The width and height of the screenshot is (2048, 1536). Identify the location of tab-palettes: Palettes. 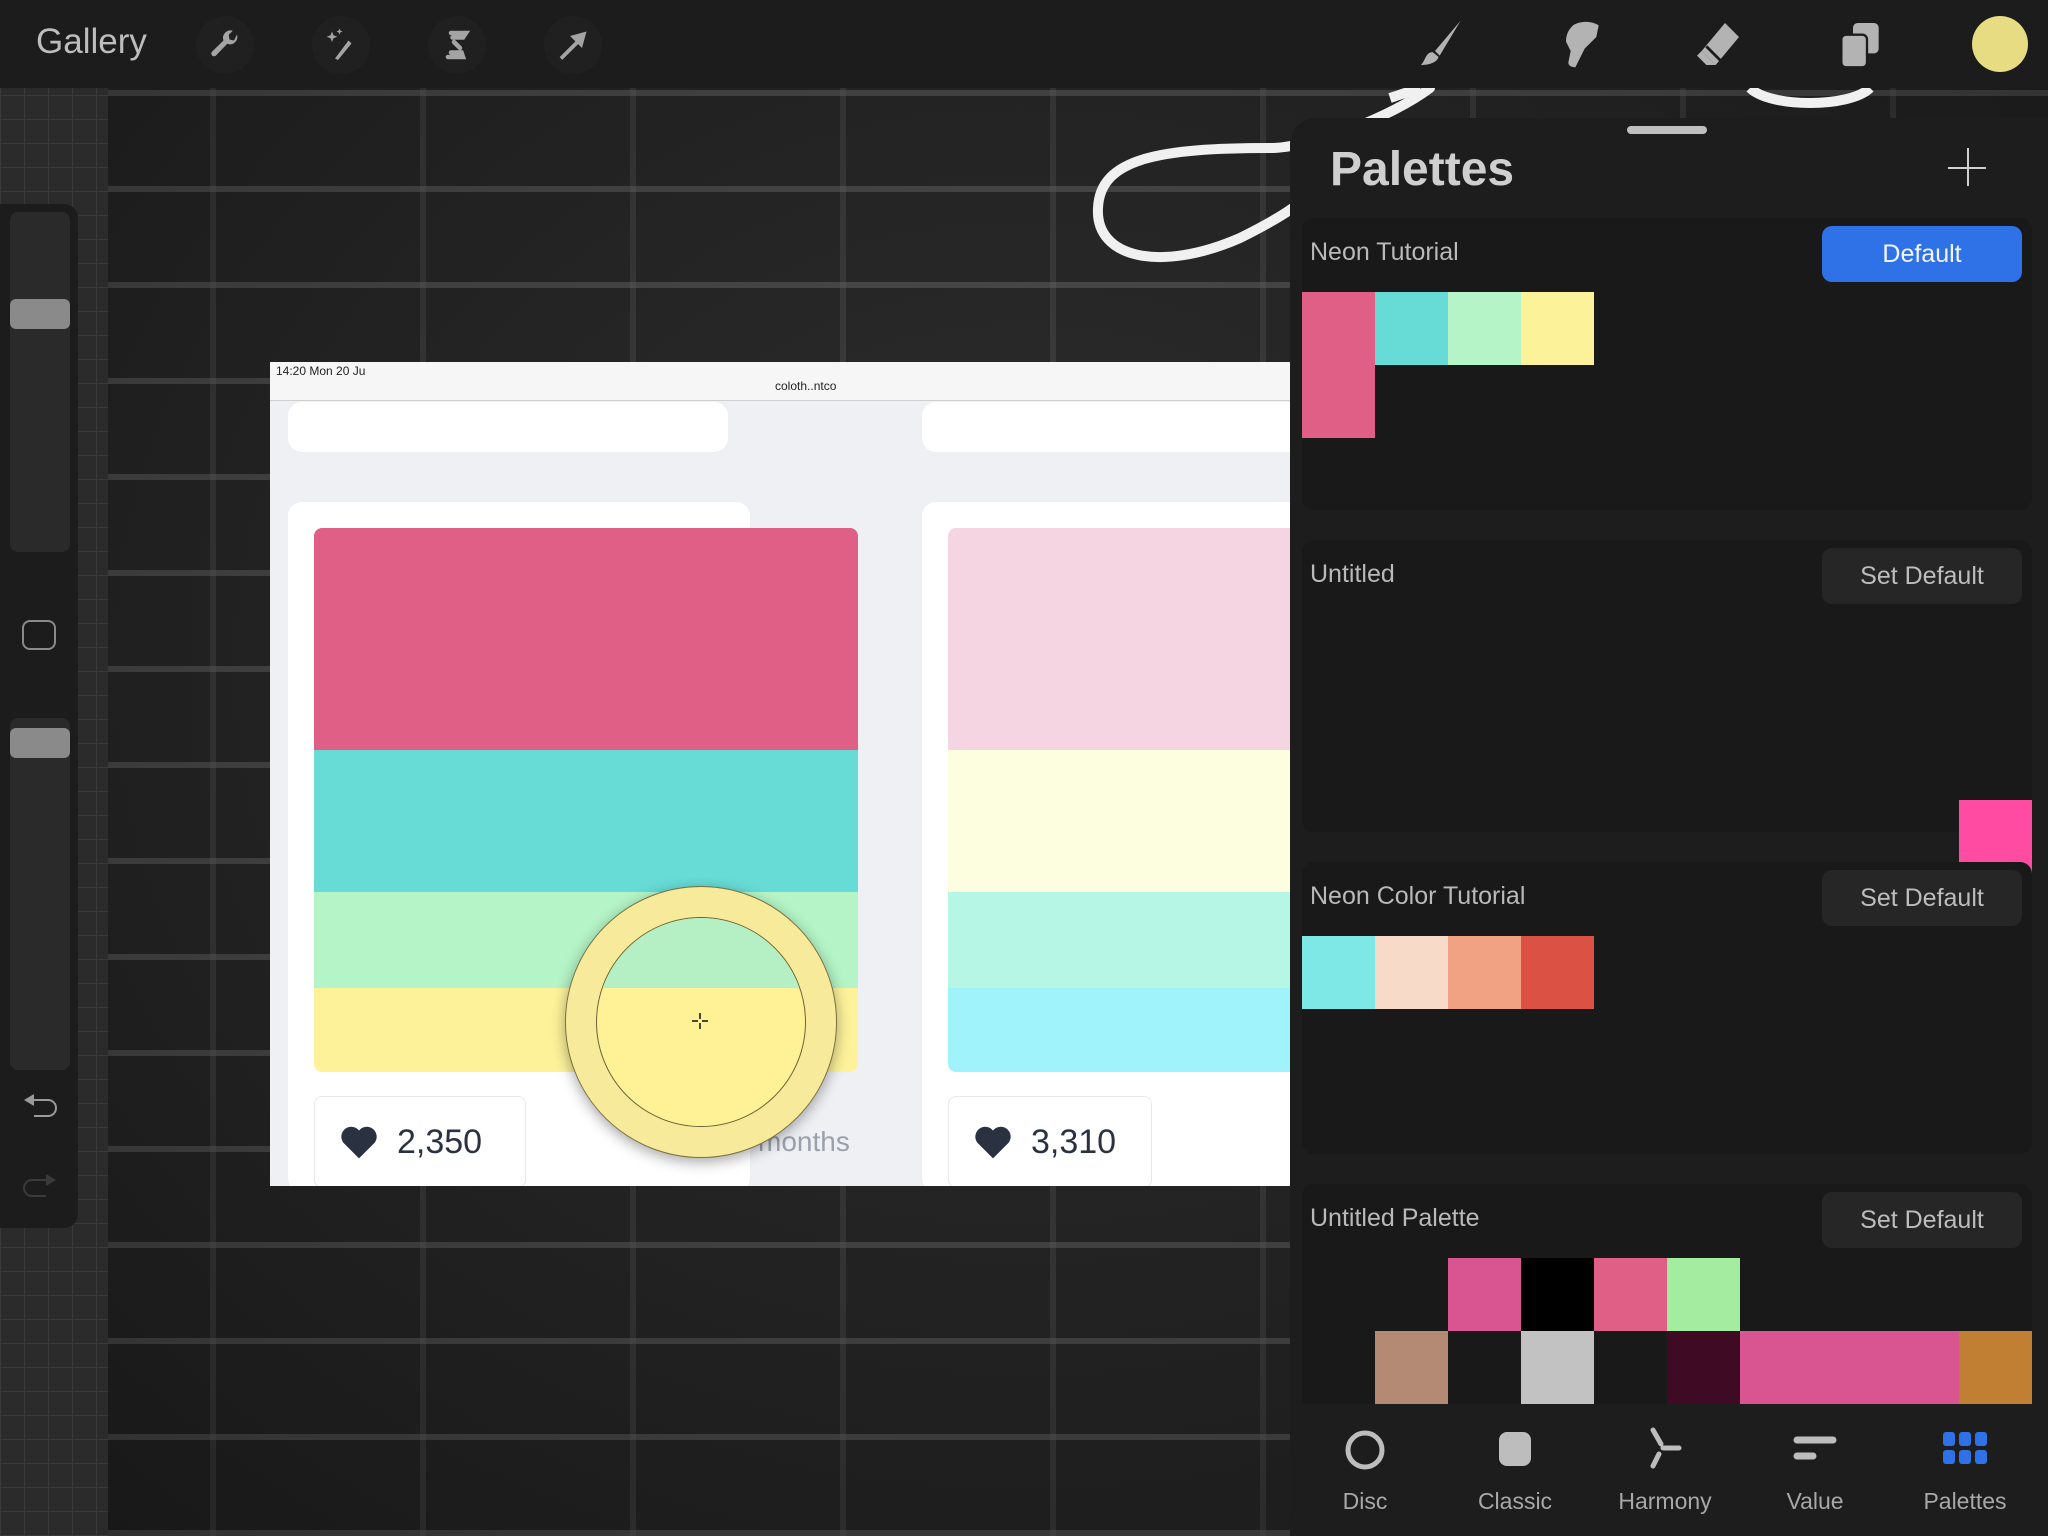
(1965, 1476).